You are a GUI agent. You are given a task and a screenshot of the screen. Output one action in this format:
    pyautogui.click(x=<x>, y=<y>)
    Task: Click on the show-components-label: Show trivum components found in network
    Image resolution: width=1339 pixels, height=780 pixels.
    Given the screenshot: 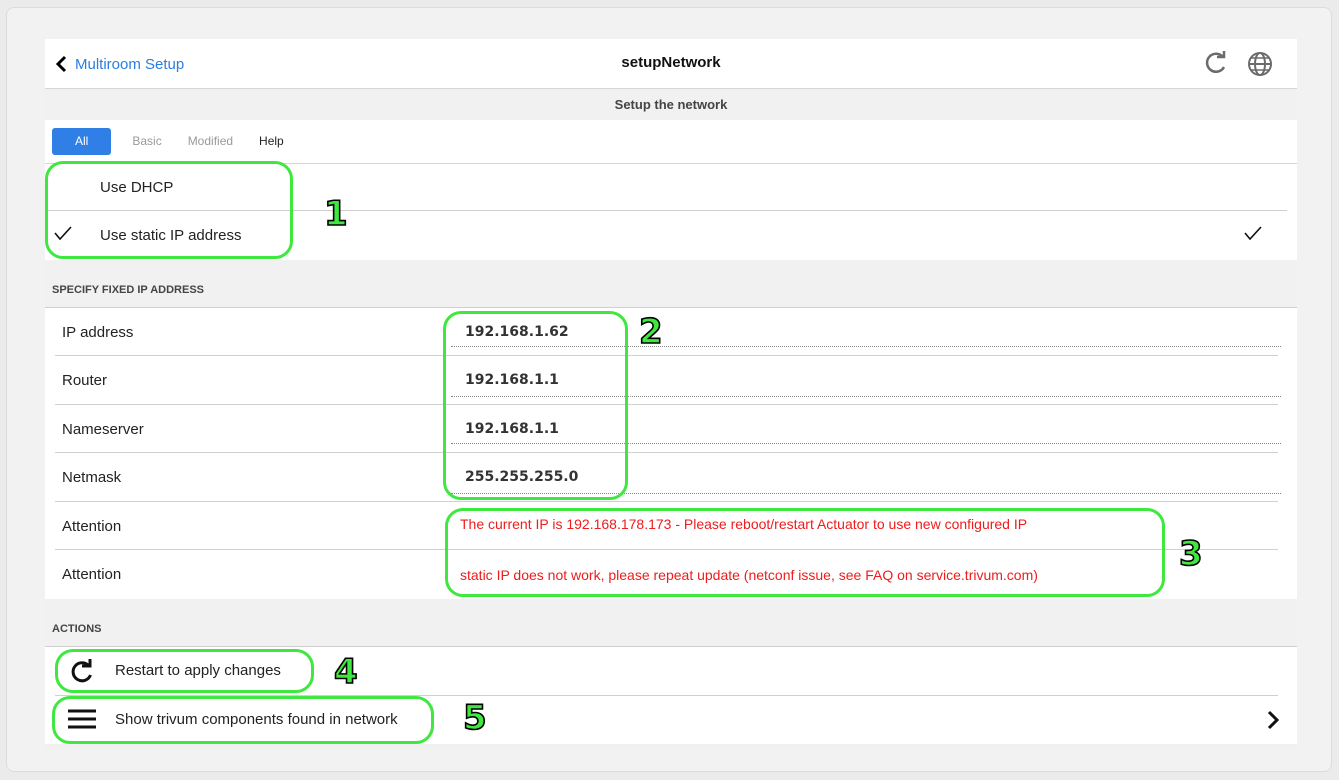 What is the action you would take?
    pyautogui.click(x=256, y=719)
    